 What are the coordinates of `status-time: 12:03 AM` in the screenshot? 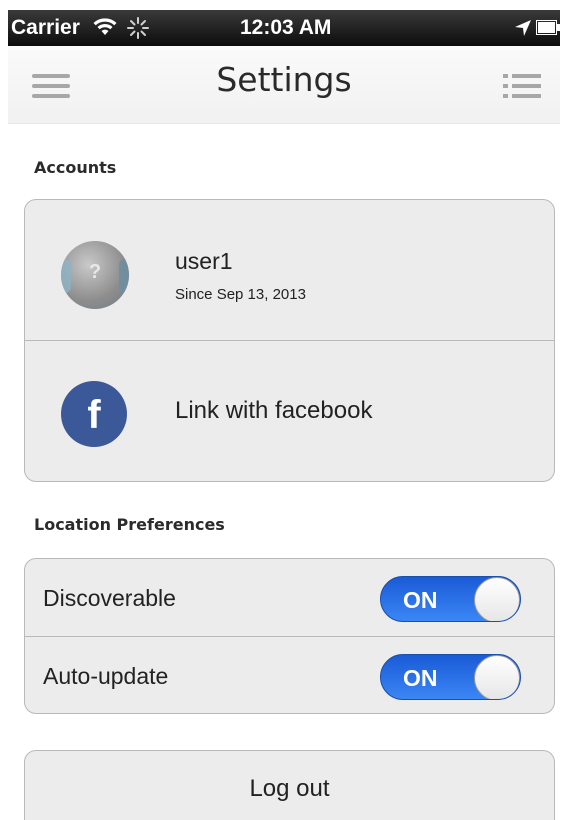 It's located at (286, 27).